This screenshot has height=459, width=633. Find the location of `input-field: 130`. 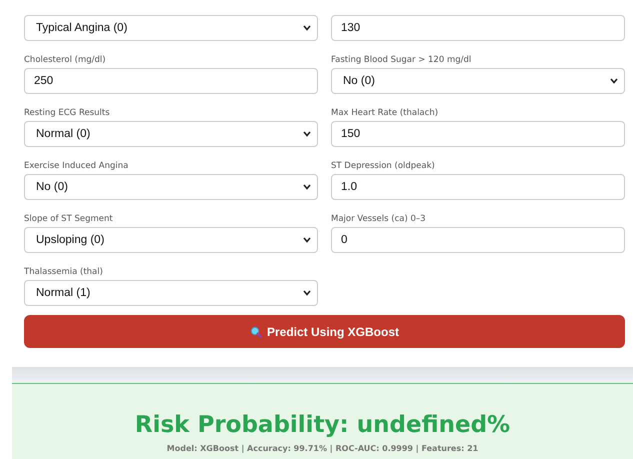

input-field: 130 is located at coordinates (478, 28).